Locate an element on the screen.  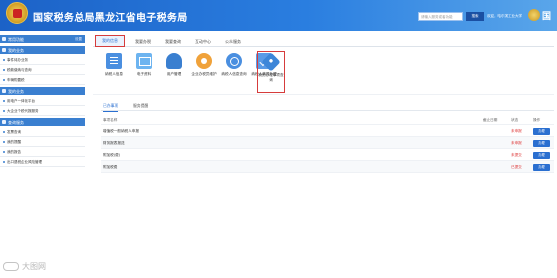
table-header: 事项名称 截止日期 状态 操作 is located at coordinates (327, 120).